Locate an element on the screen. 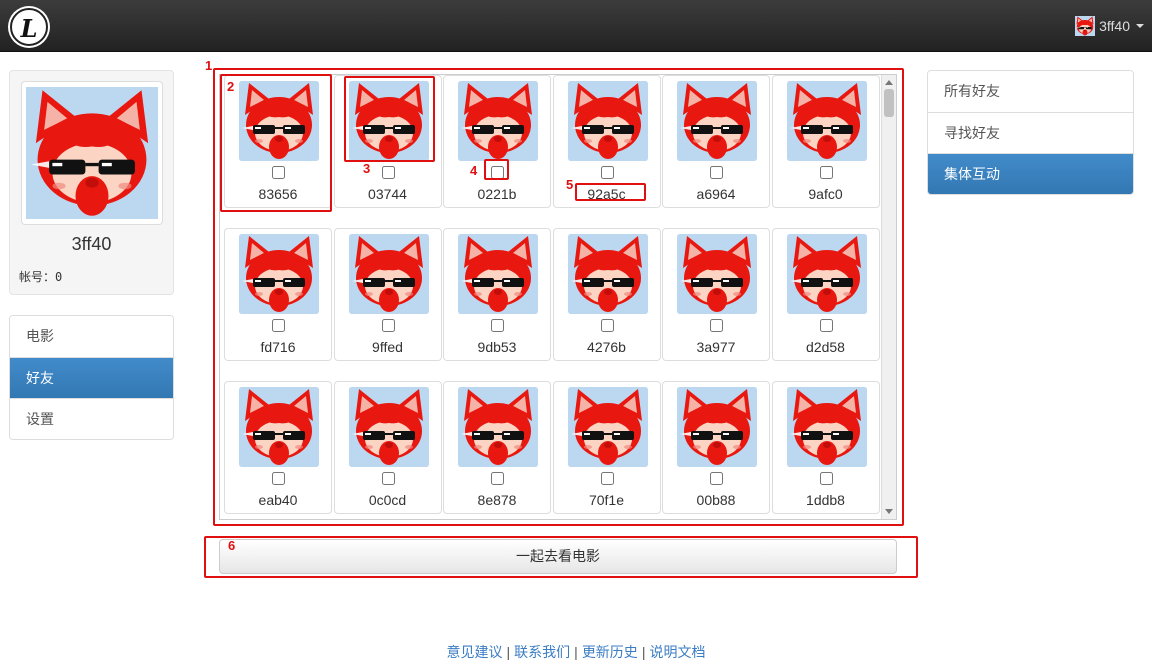 The width and height of the screenshot is (1152, 671). profile-account: 帐号：0 is located at coordinates (41, 277).